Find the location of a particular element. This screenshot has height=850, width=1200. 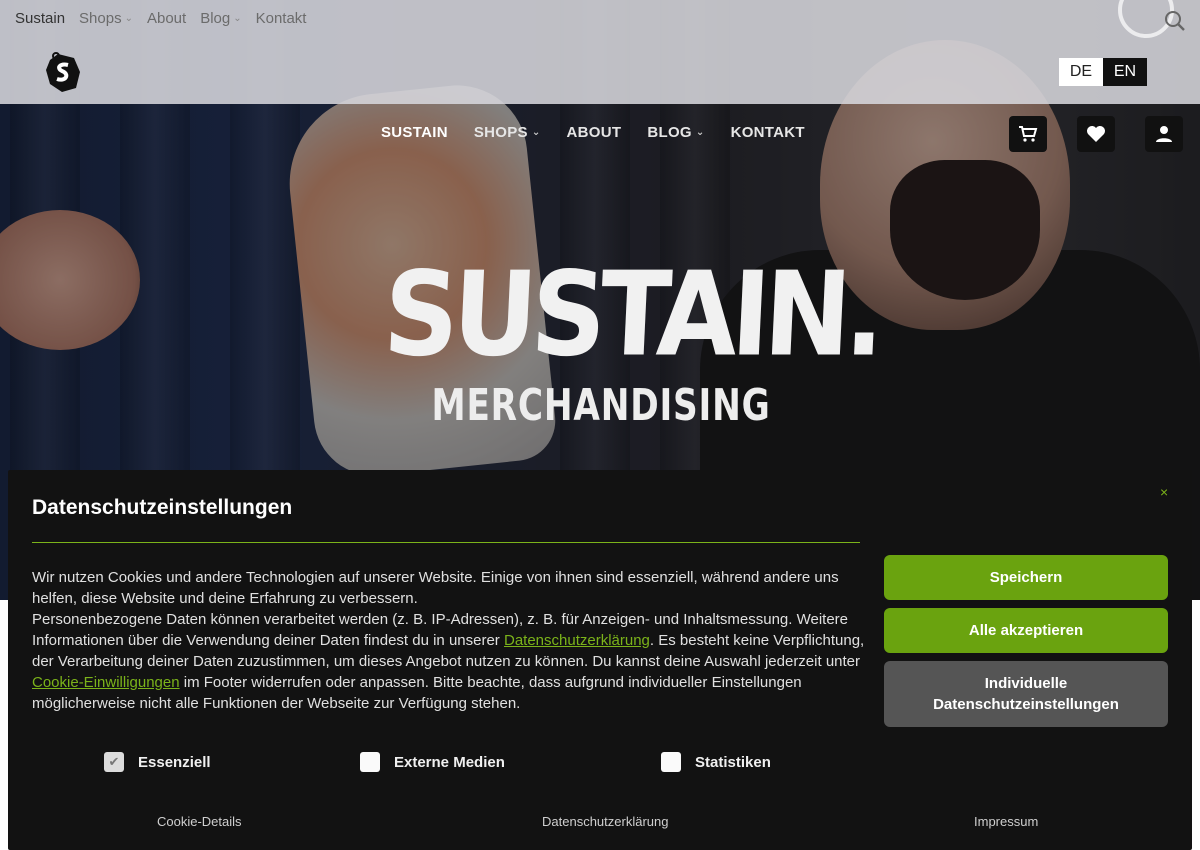

divider is located at coordinates (446, 542).